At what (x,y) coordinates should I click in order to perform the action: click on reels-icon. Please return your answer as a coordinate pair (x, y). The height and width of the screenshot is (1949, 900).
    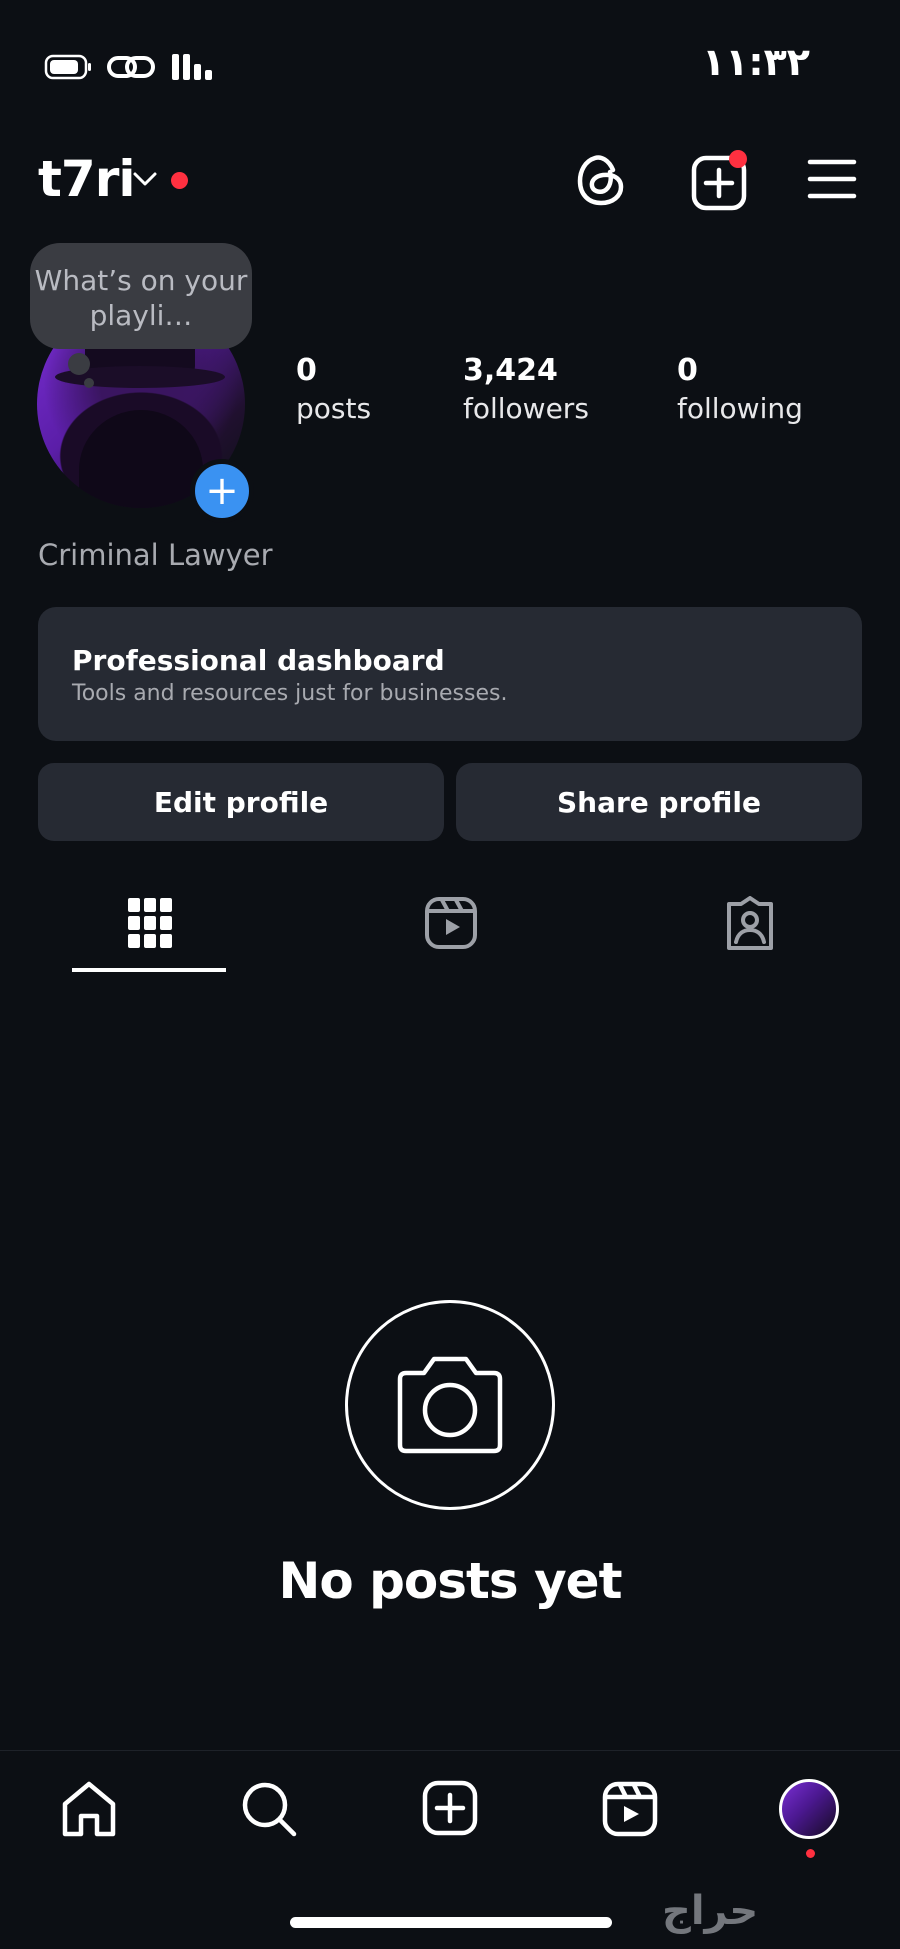
    Looking at the image, I should click on (630, 1809).